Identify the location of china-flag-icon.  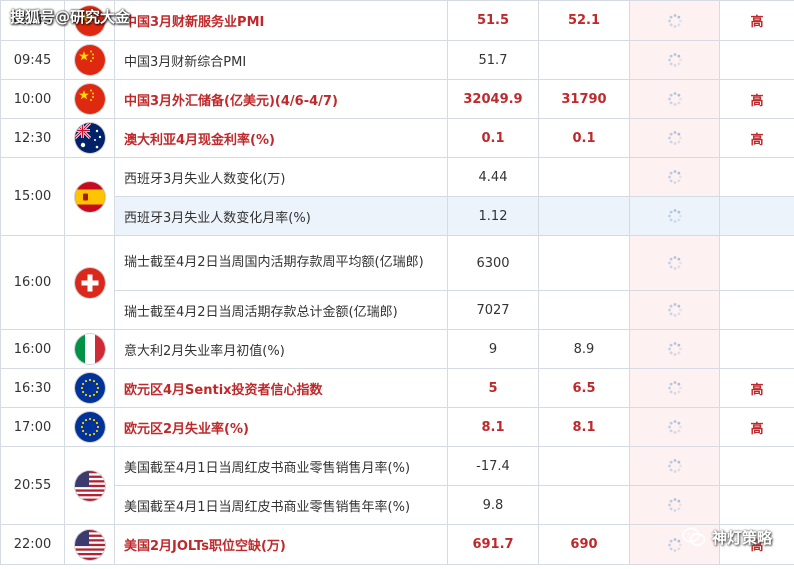
(89, 20).